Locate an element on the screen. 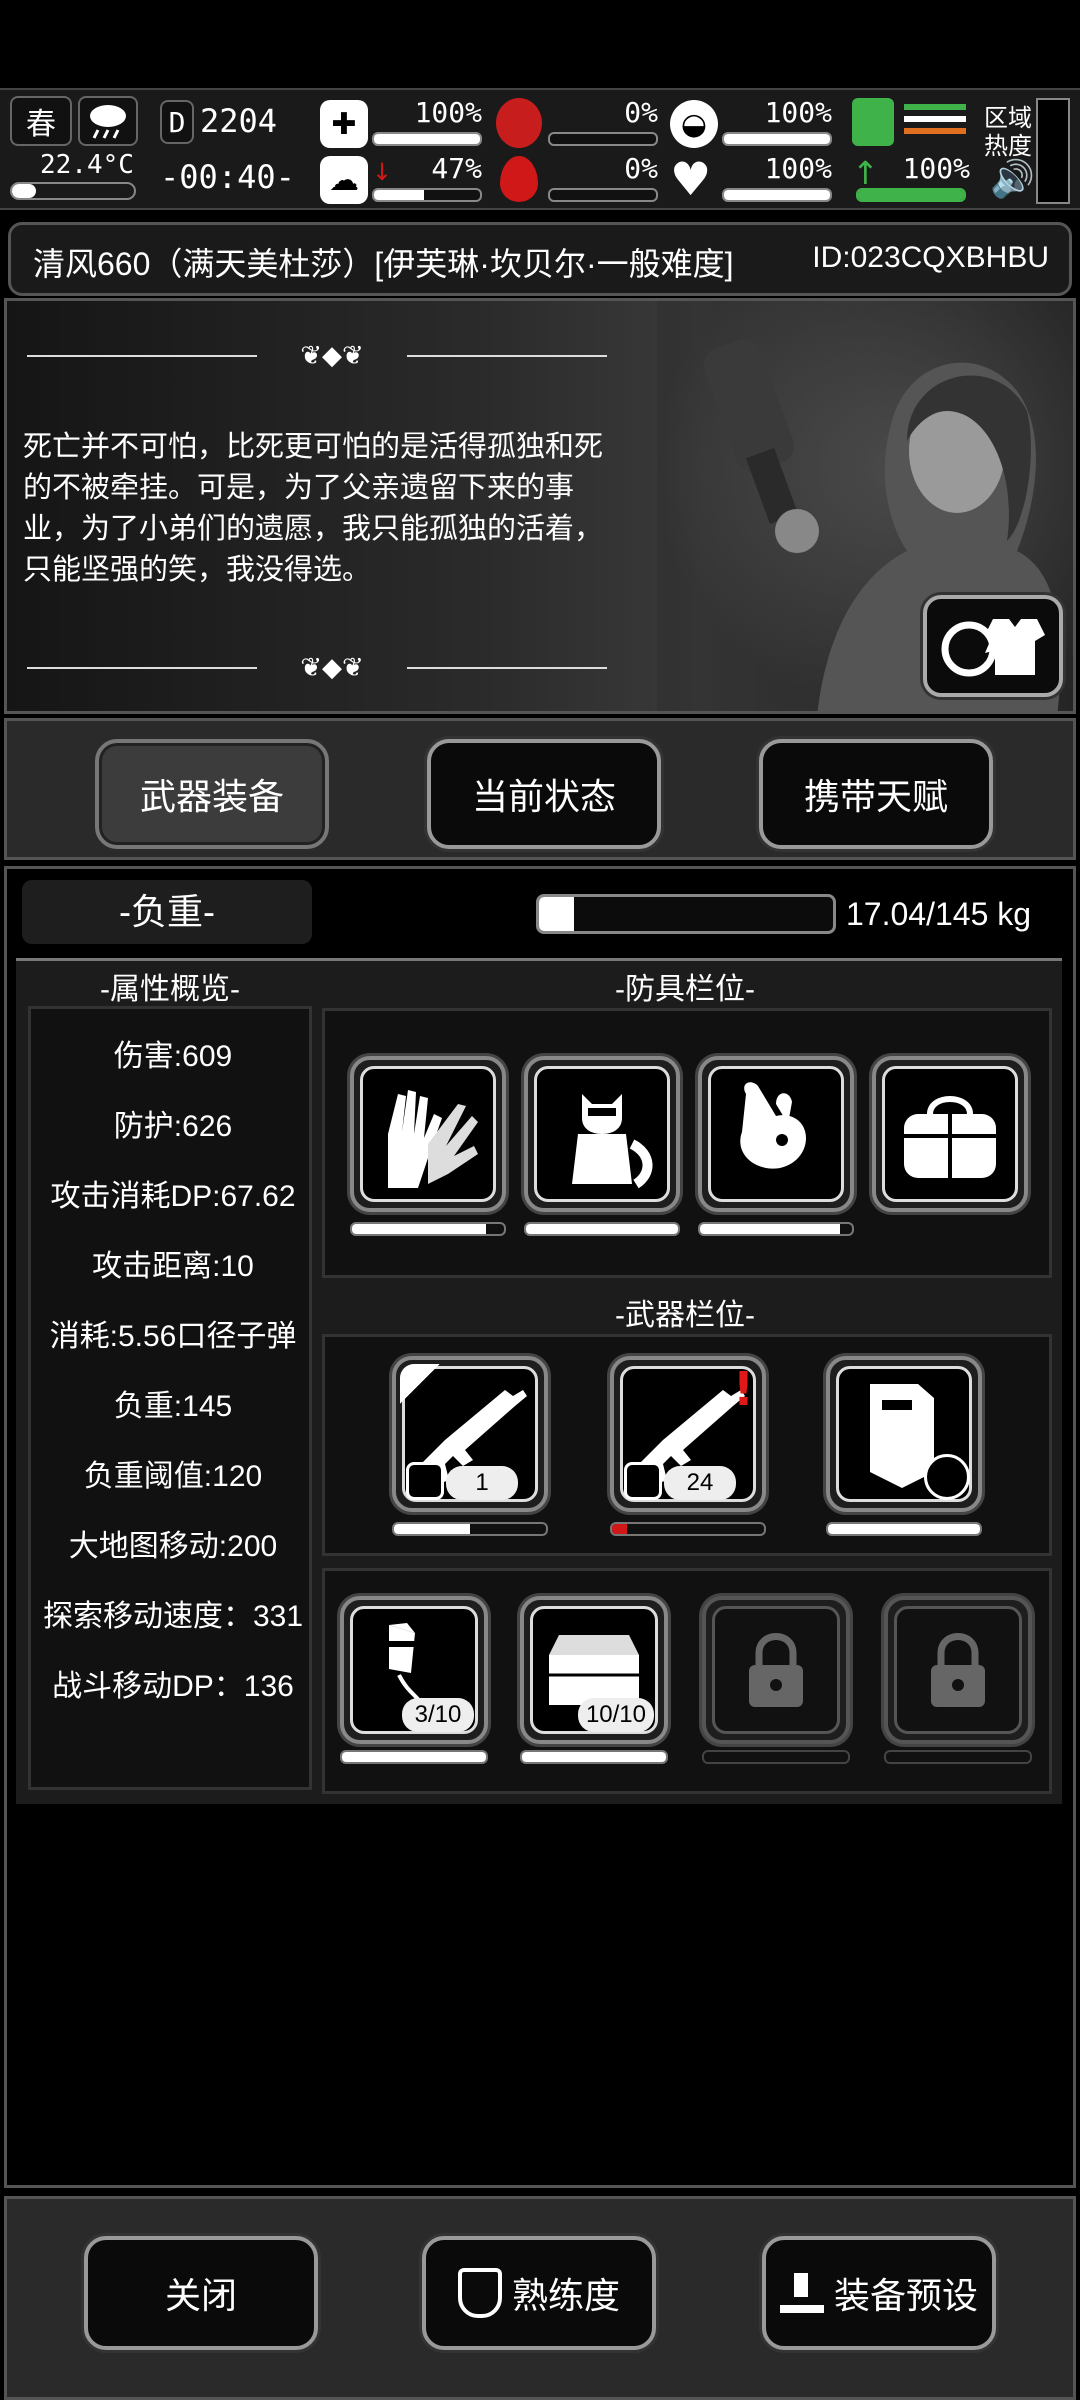 This screenshot has width=1080, height=2400. stamina-lines is located at coordinates (935, 119).